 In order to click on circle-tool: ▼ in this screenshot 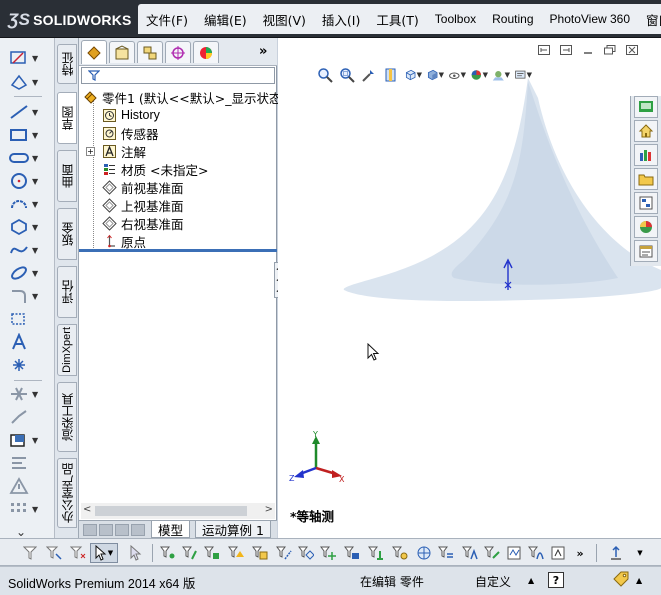, I will do `click(28, 181)`.